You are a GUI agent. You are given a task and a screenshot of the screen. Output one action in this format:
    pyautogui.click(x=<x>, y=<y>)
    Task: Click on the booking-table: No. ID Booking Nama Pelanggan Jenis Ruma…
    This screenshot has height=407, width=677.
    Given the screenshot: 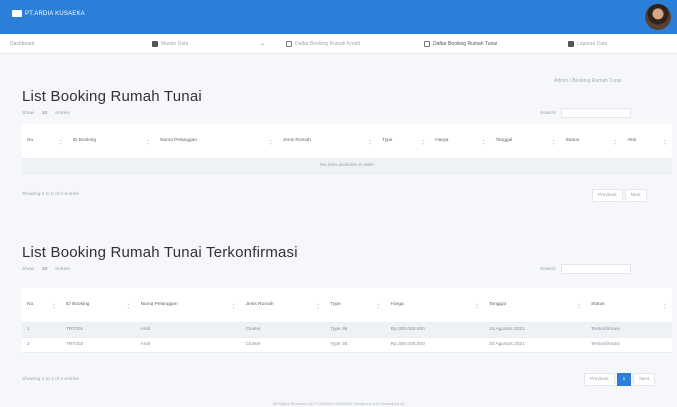 What is the action you would take?
    pyautogui.click(x=347, y=149)
    